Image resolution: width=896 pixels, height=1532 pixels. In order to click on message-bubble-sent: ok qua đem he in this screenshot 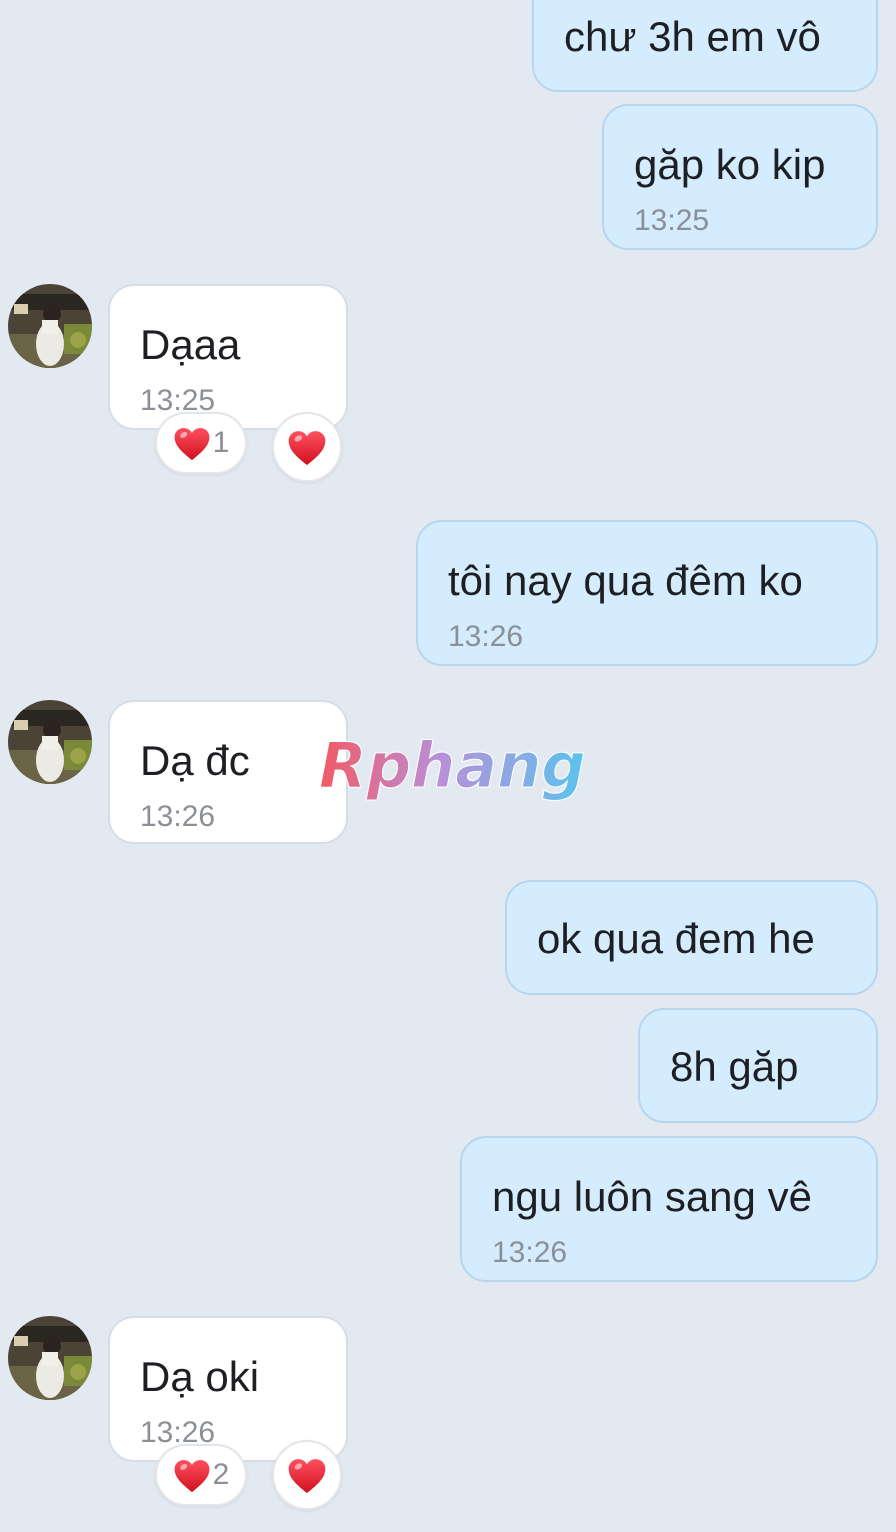, I will do `click(691, 937)`.